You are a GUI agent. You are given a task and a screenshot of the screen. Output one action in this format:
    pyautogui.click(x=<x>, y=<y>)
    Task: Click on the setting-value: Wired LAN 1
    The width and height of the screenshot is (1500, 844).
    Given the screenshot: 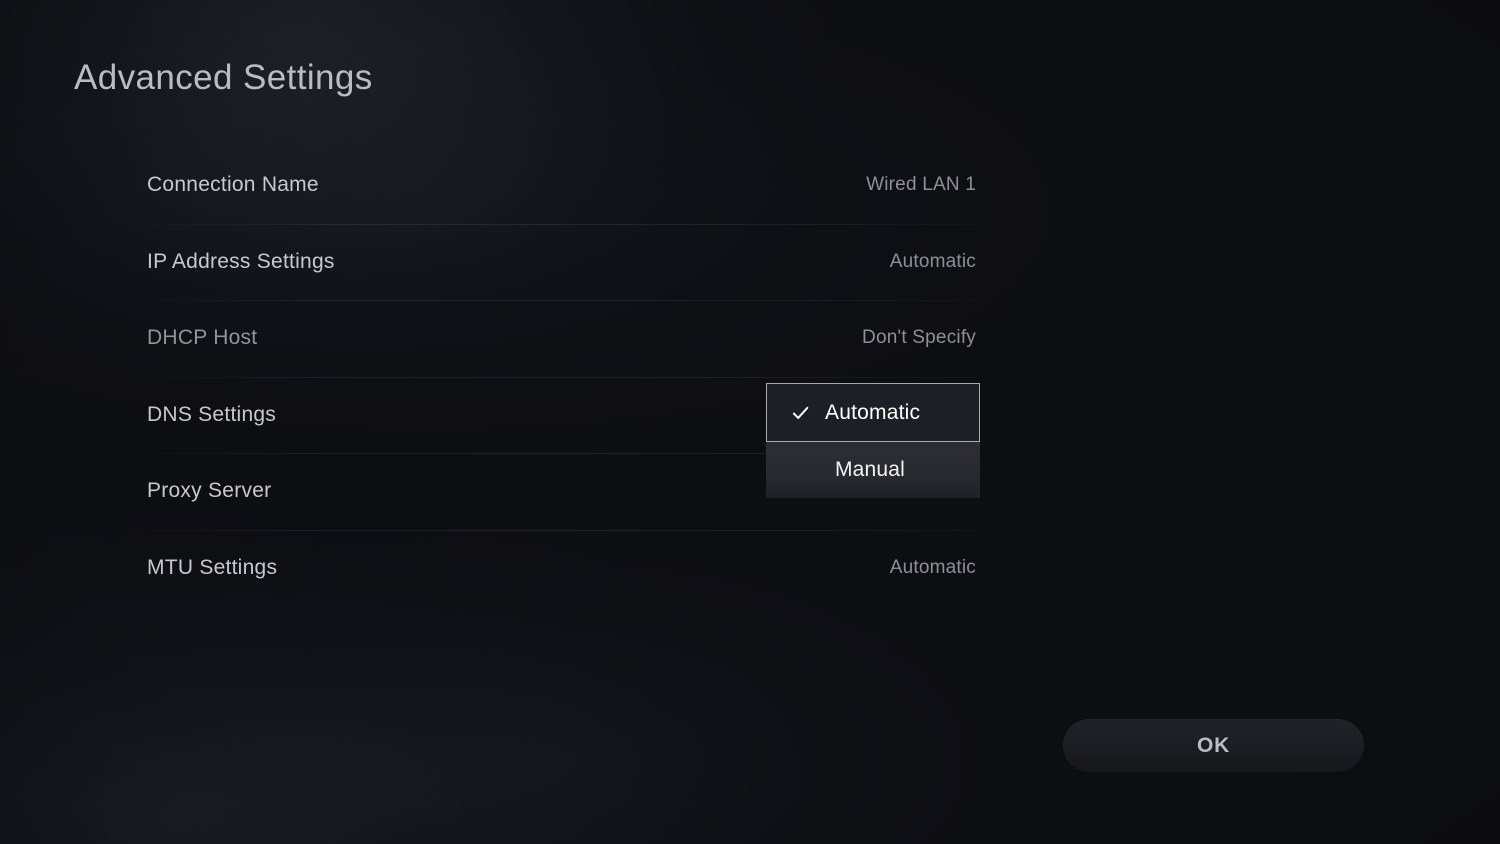 What is the action you would take?
    pyautogui.click(x=921, y=185)
    